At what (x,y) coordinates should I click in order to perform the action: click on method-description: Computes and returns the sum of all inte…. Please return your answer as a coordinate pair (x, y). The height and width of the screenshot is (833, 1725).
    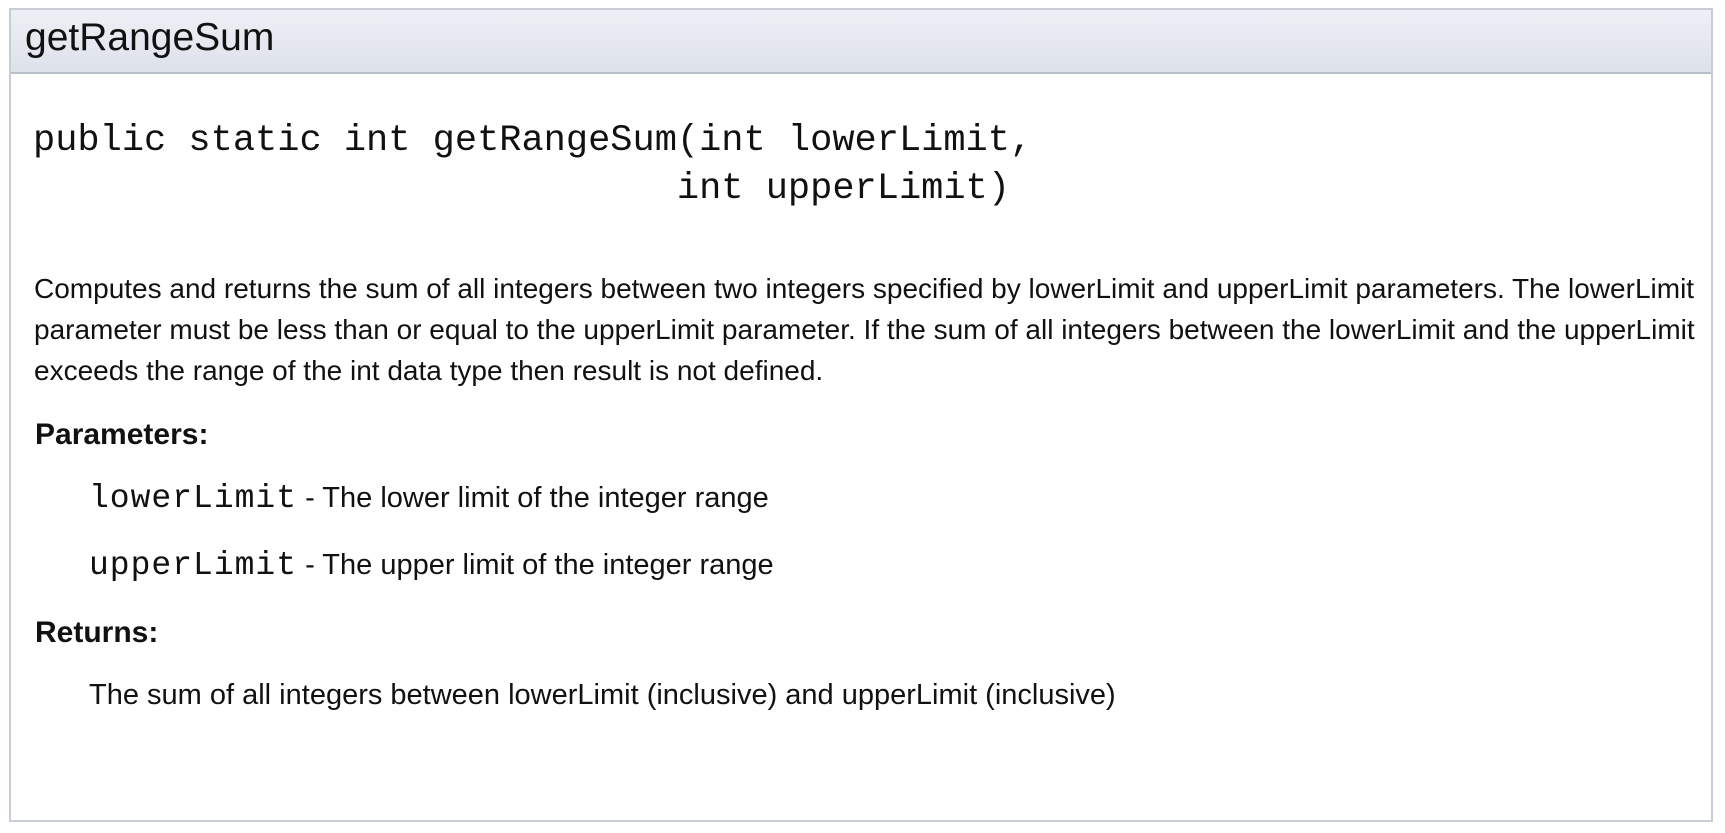
    Looking at the image, I should click on (864, 329).